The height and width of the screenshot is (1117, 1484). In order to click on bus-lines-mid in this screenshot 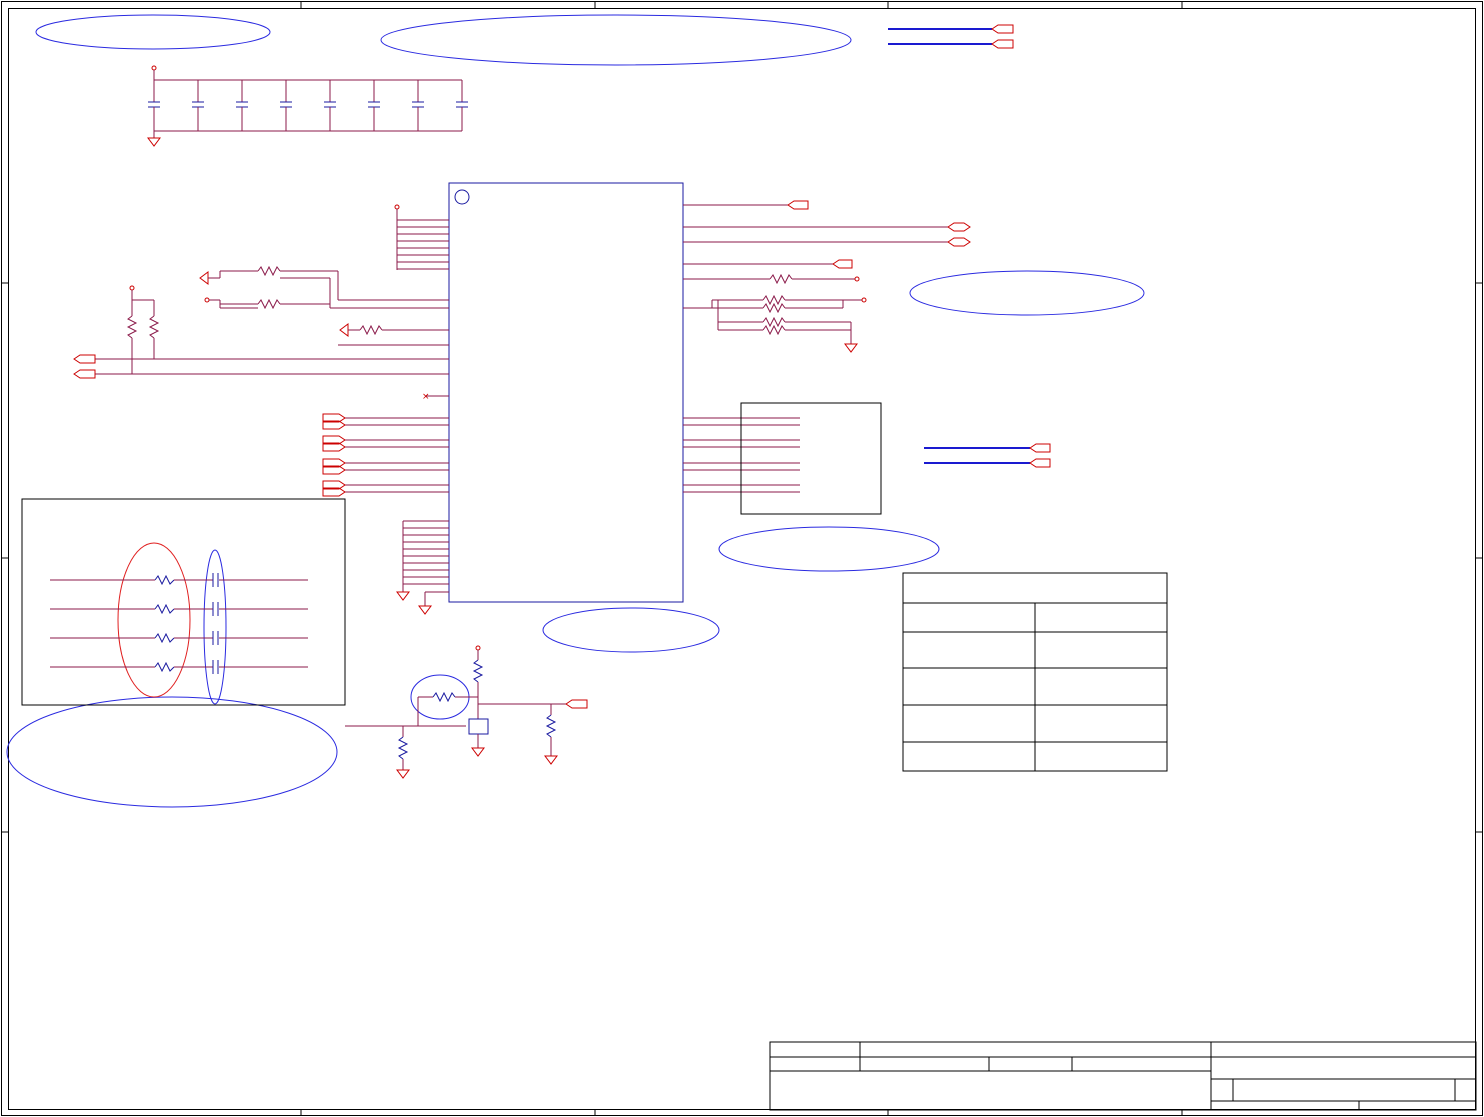, I will do `click(987, 455)`.